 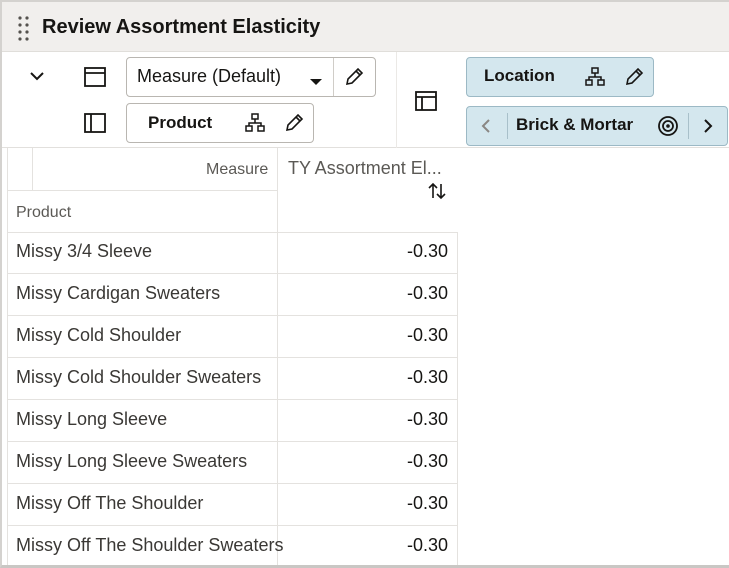 I want to click on product-selector: Product, so click(x=220, y=123).